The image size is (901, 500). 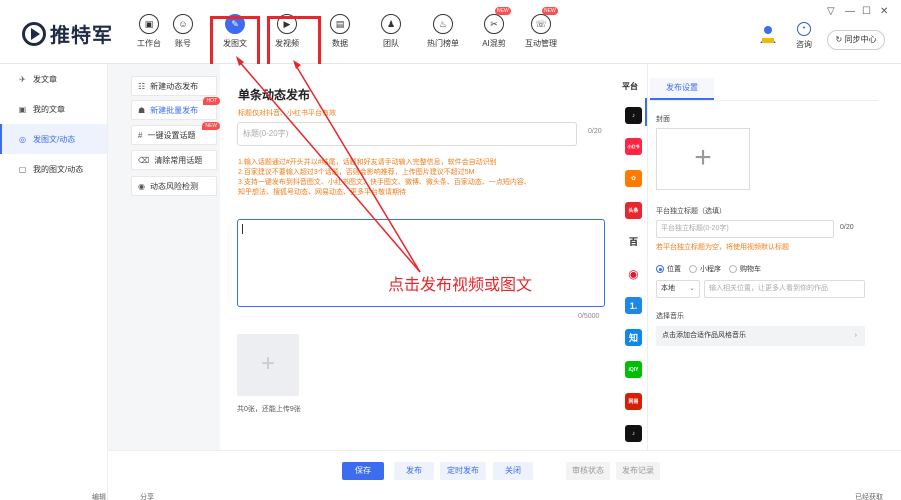 I want to click on sidebar-item-label: 发文章, so click(x=45, y=79).